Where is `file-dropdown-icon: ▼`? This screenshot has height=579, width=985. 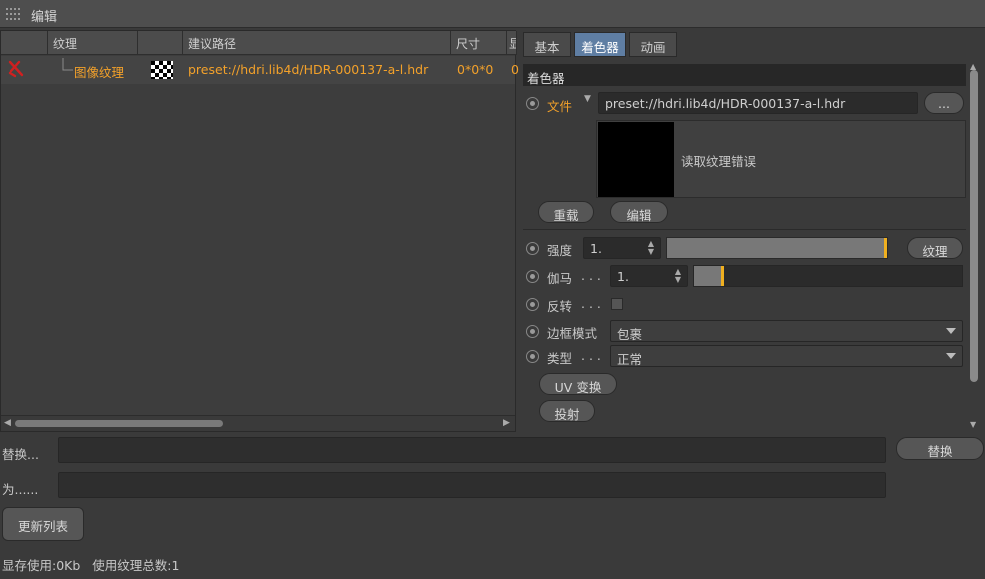 file-dropdown-icon: ▼ is located at coordinates (587, 99).